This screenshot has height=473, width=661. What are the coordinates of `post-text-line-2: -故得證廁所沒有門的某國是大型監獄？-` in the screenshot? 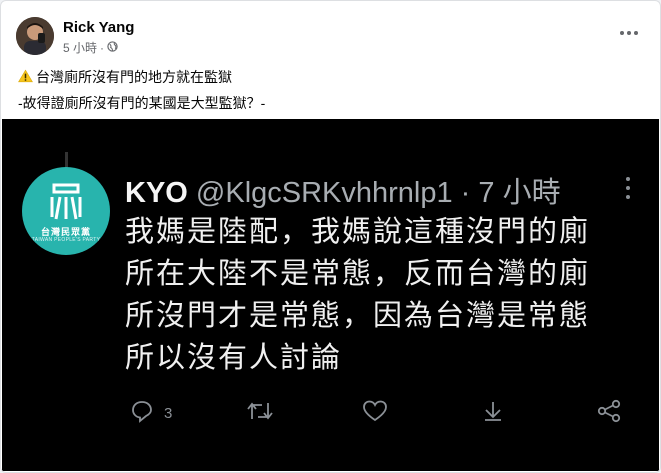 It's located at (142, 103).